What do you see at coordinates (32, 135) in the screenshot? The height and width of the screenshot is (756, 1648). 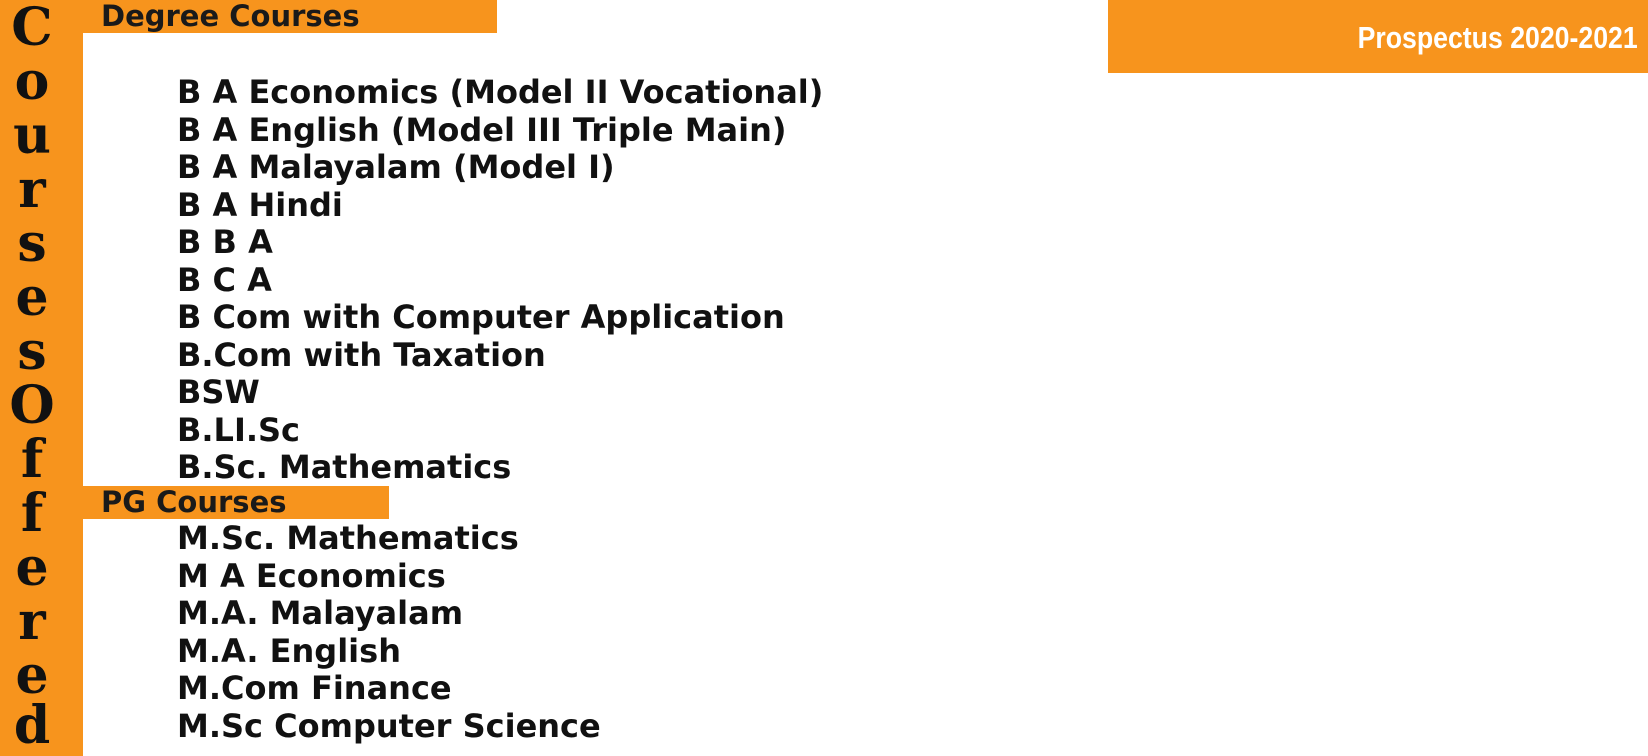 I see `side-title-letter: u` at bounding box center [32, 135].